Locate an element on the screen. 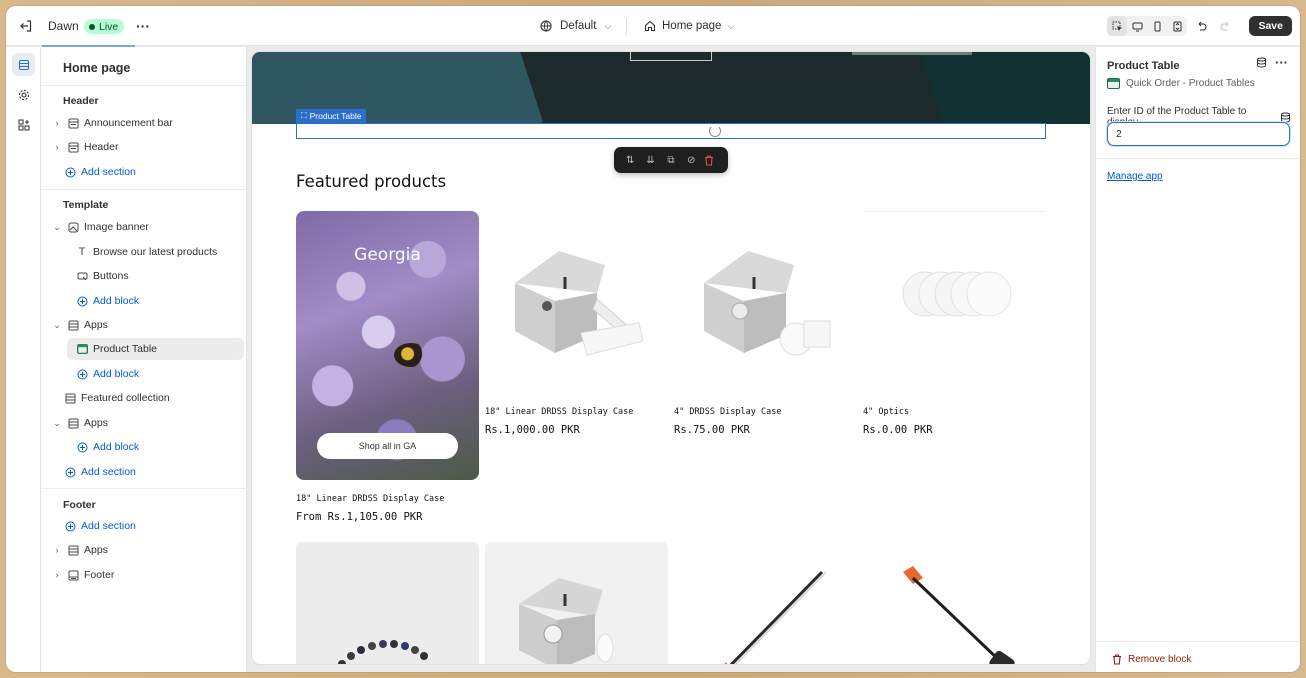 Image resolution: width=1306 pixels, height=678 pixels. desktop-view-icon is located at coordinates (1137, 26).